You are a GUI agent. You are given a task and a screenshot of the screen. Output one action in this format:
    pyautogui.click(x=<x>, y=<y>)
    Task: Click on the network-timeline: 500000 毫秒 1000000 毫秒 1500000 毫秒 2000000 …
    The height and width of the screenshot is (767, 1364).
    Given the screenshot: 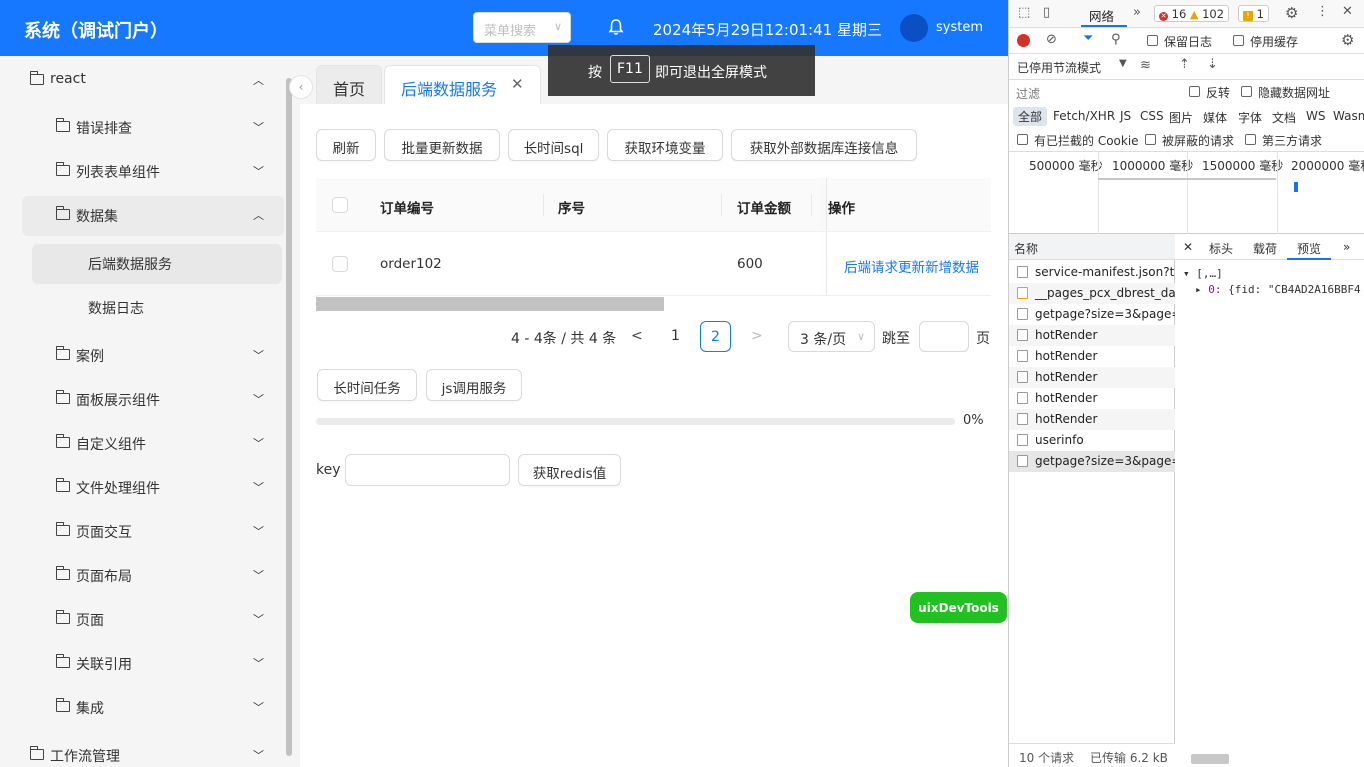 What is the action you would take?
    pyautogui.click(x=1186, y=193)
    